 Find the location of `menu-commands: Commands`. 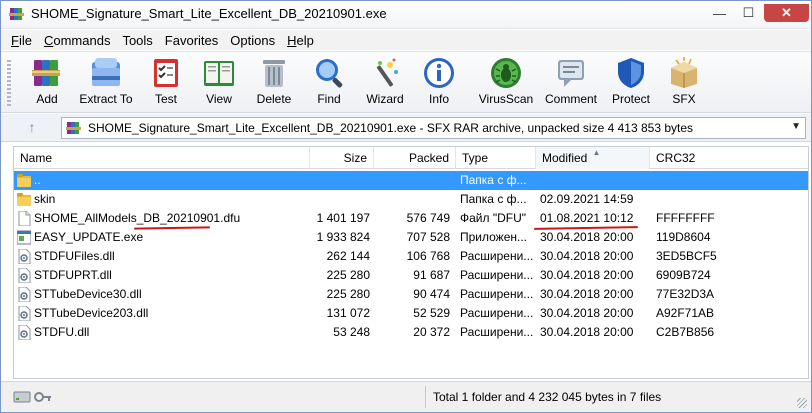

menu-commands: Commands is located at coordinates (77, 40).